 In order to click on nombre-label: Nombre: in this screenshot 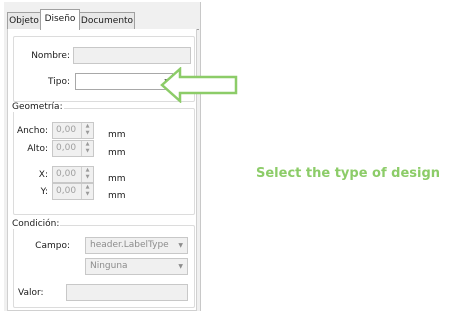, I will do `click(50, 56)`.